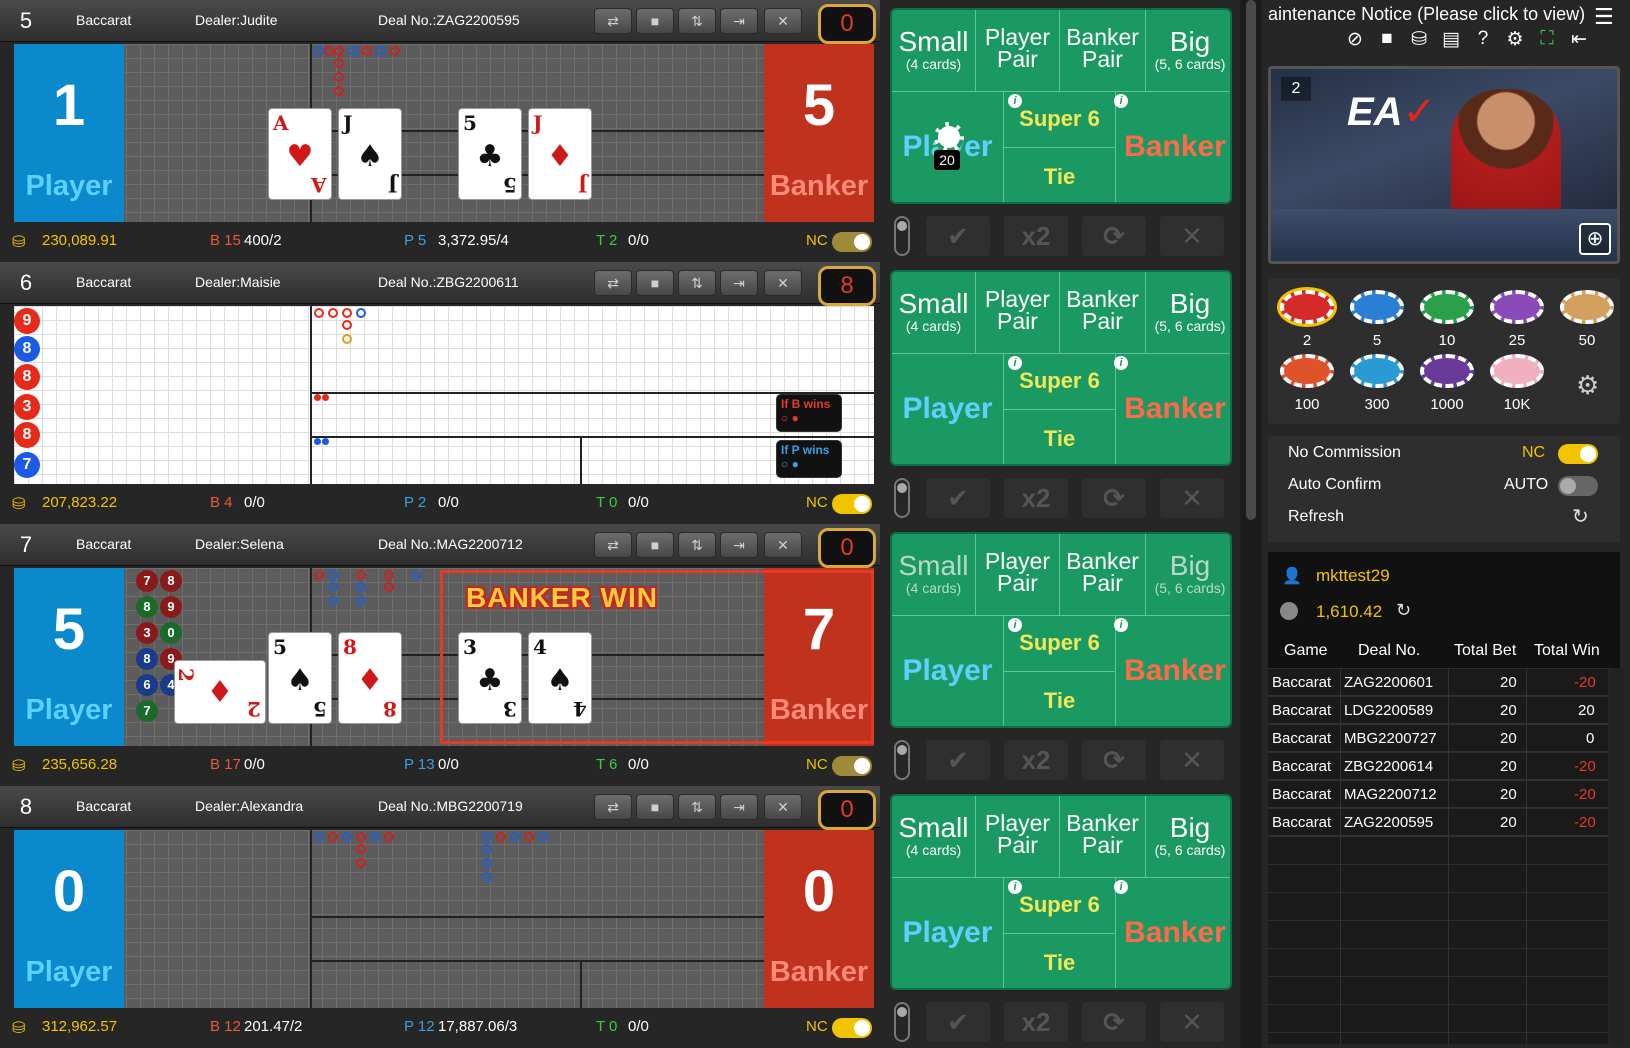 This screenshot has width=1630, height=1048. What do you see at coordinates (1515, 39) in the screenshot?
I see `gear-icon: ⚙` at bounding box center [1515, 39].